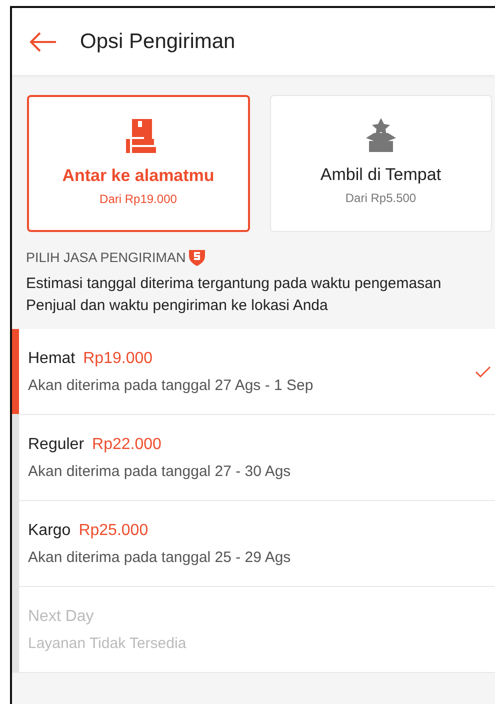 The width and height of the screenshot is (495, 704). I want to click on delivery-estimate: Akan diterima pada tanggal 27 - 30 Ags, so click(160, 471).